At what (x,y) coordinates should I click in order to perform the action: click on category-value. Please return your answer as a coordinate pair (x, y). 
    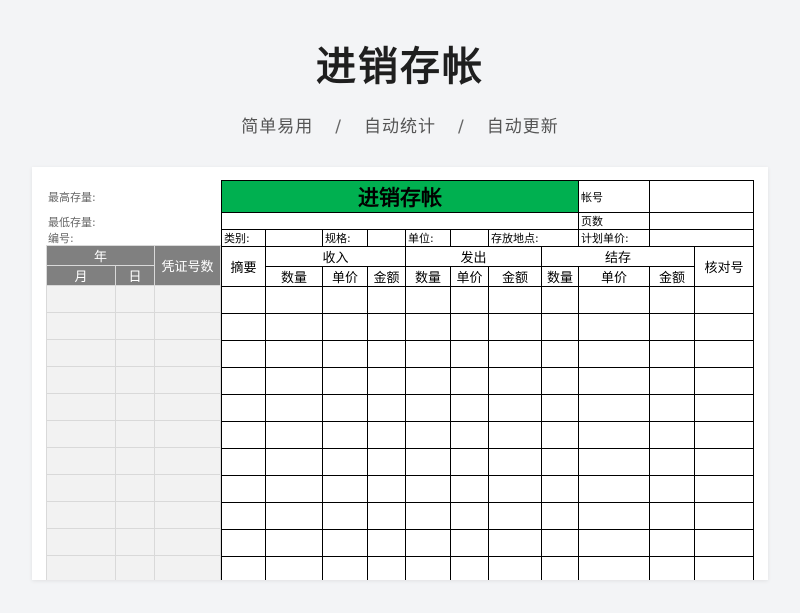
    Looking at the image, I should click on (294, 238).